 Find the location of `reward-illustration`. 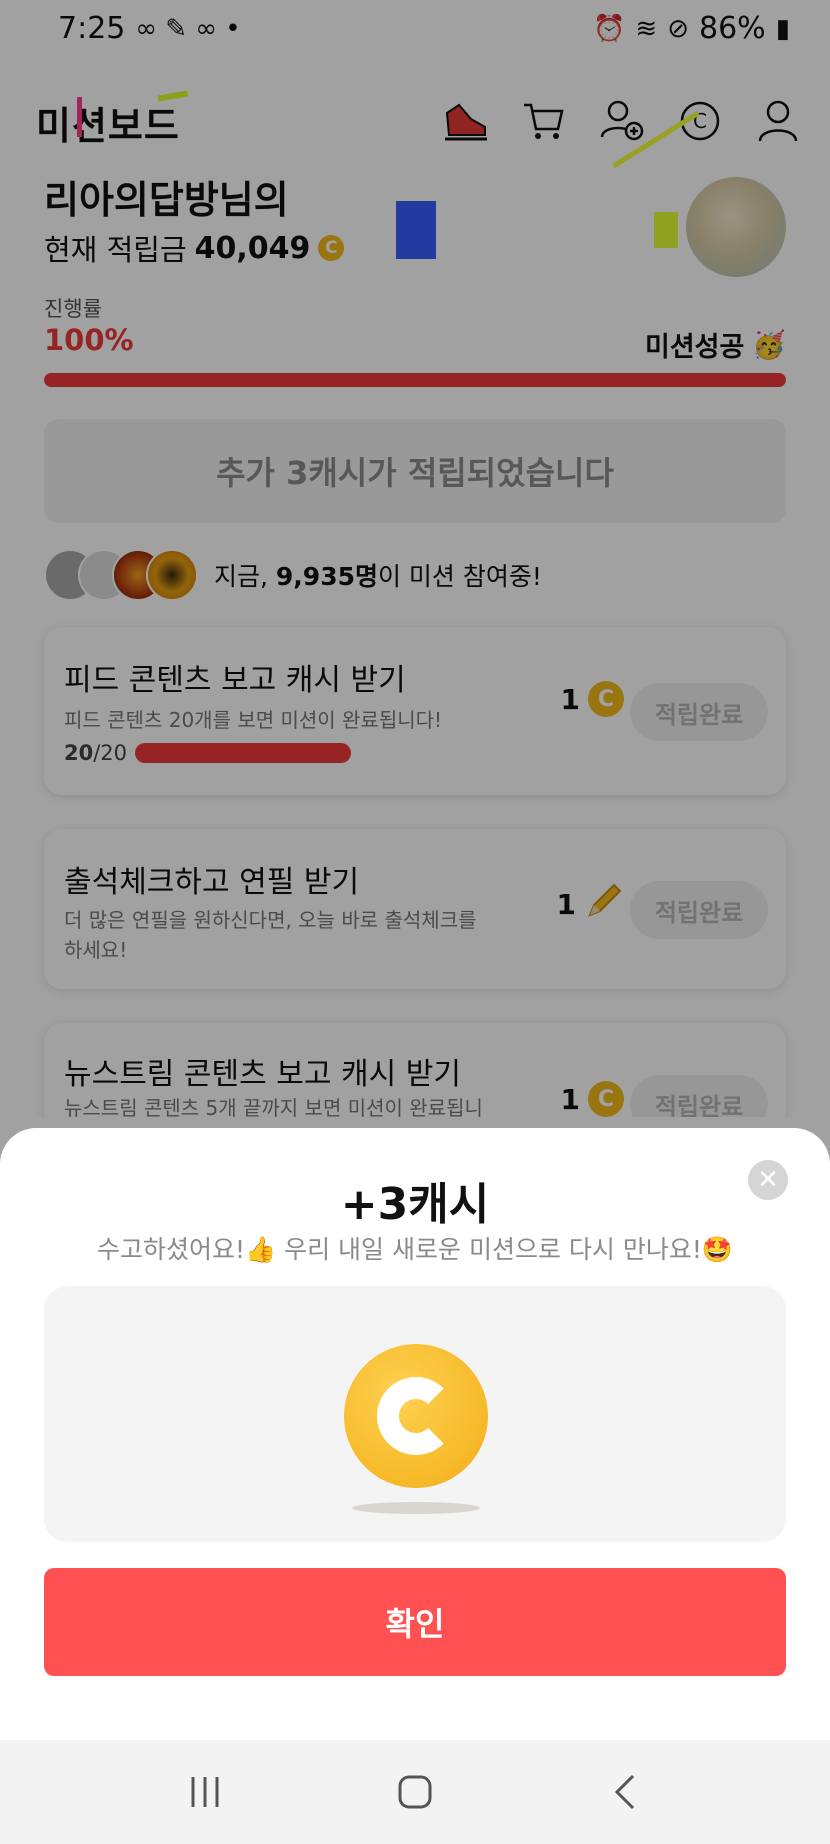

reward-illustration is located at coordinates (415, 1414).